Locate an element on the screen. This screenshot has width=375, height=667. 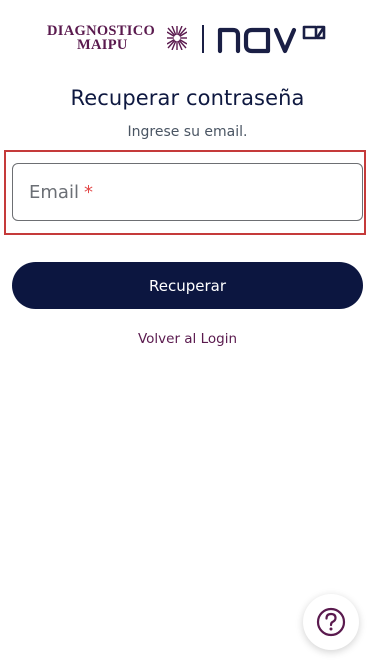
email-label-text: Email is located at coordinates (54, 192).